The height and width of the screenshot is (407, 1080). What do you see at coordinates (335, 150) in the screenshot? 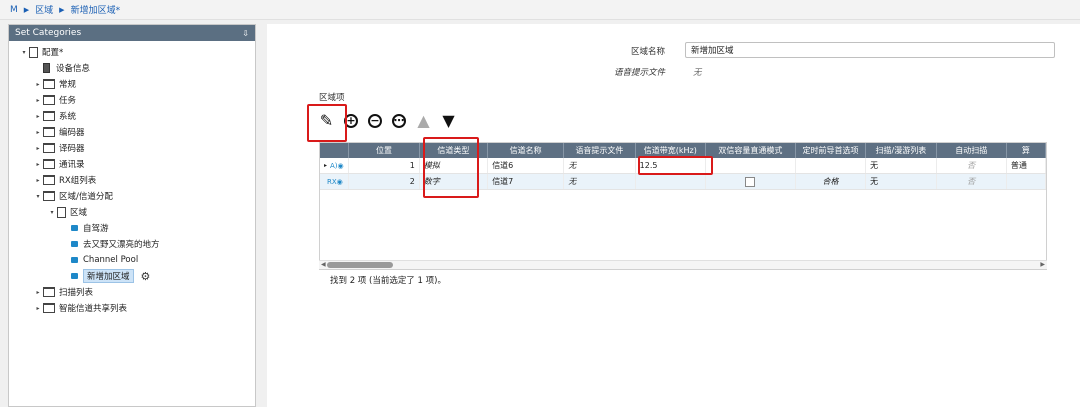
I see `column-header` at bounding box center [335, 150].